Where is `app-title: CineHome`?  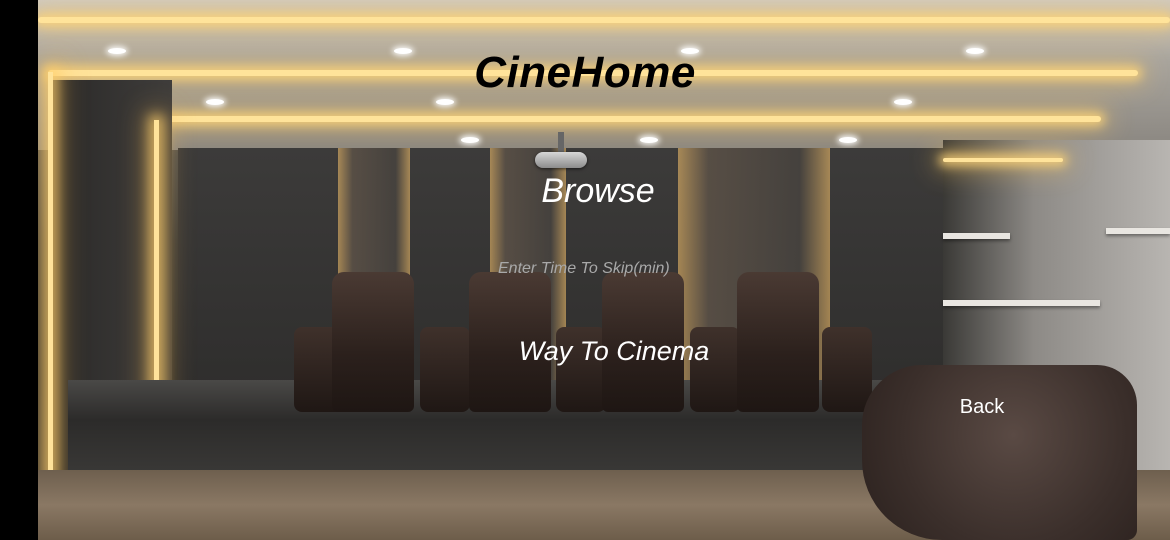 app-title: CineHome is located at coordinates (585, 72).